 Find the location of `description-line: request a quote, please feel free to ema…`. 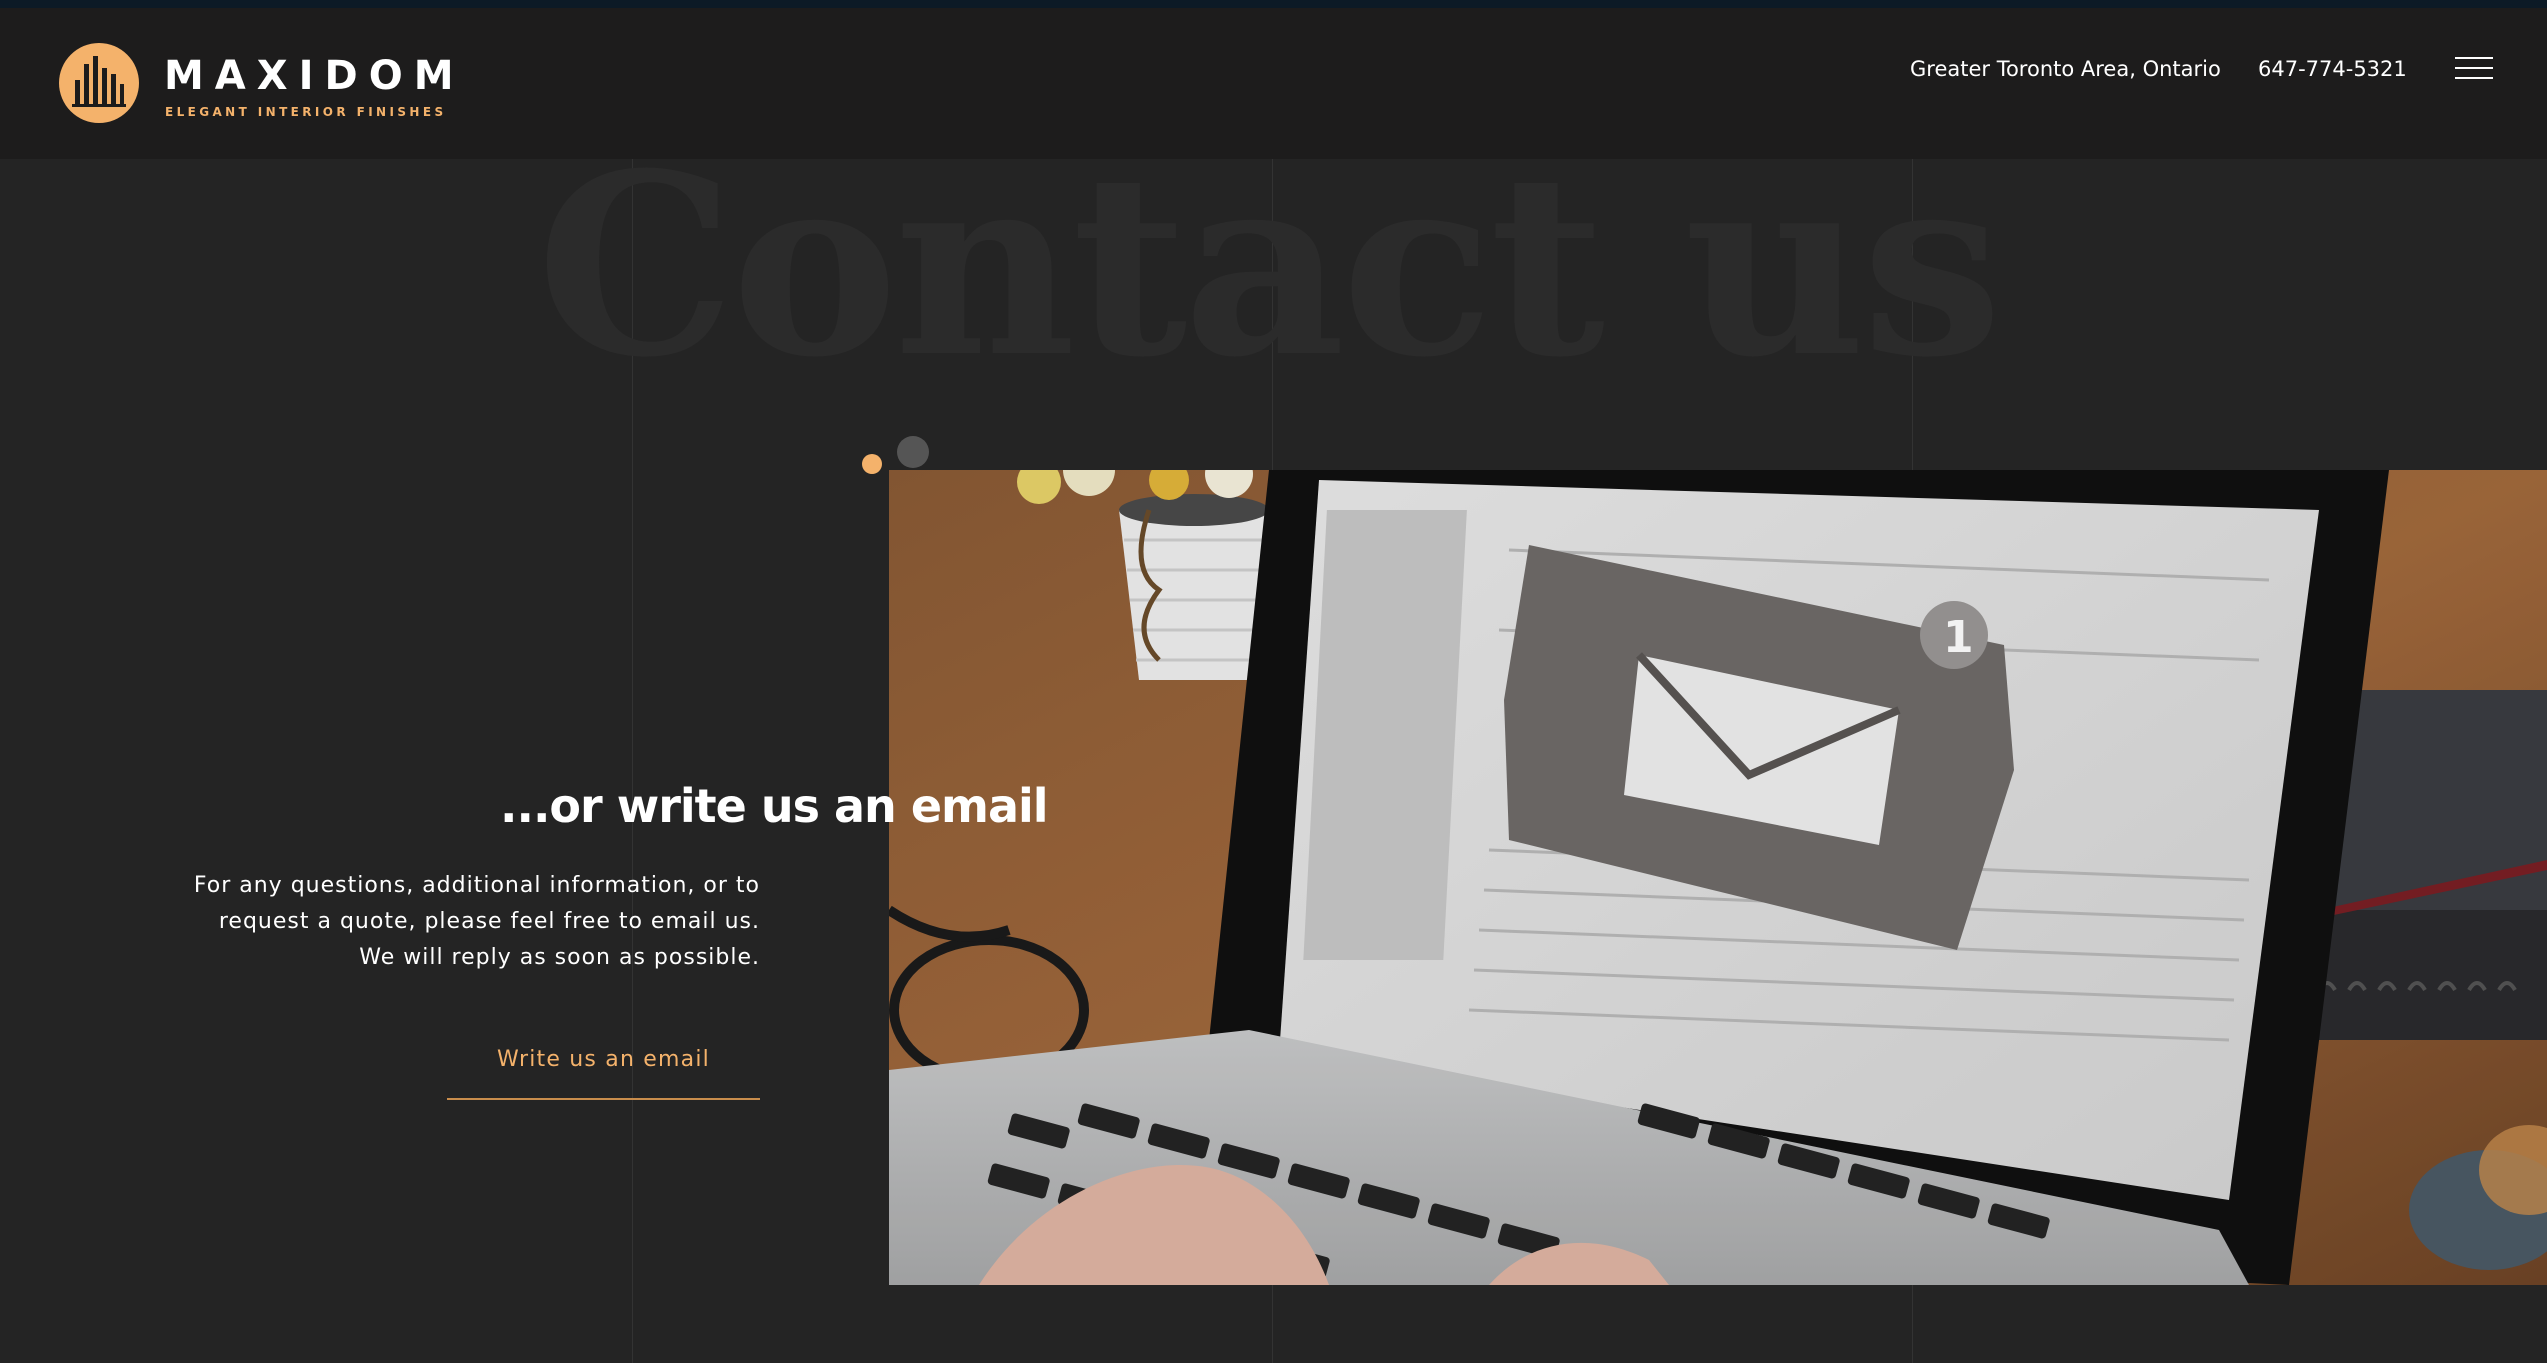

description-line: request a quote, please feel free to ema… is located at coordinates (489, 921).